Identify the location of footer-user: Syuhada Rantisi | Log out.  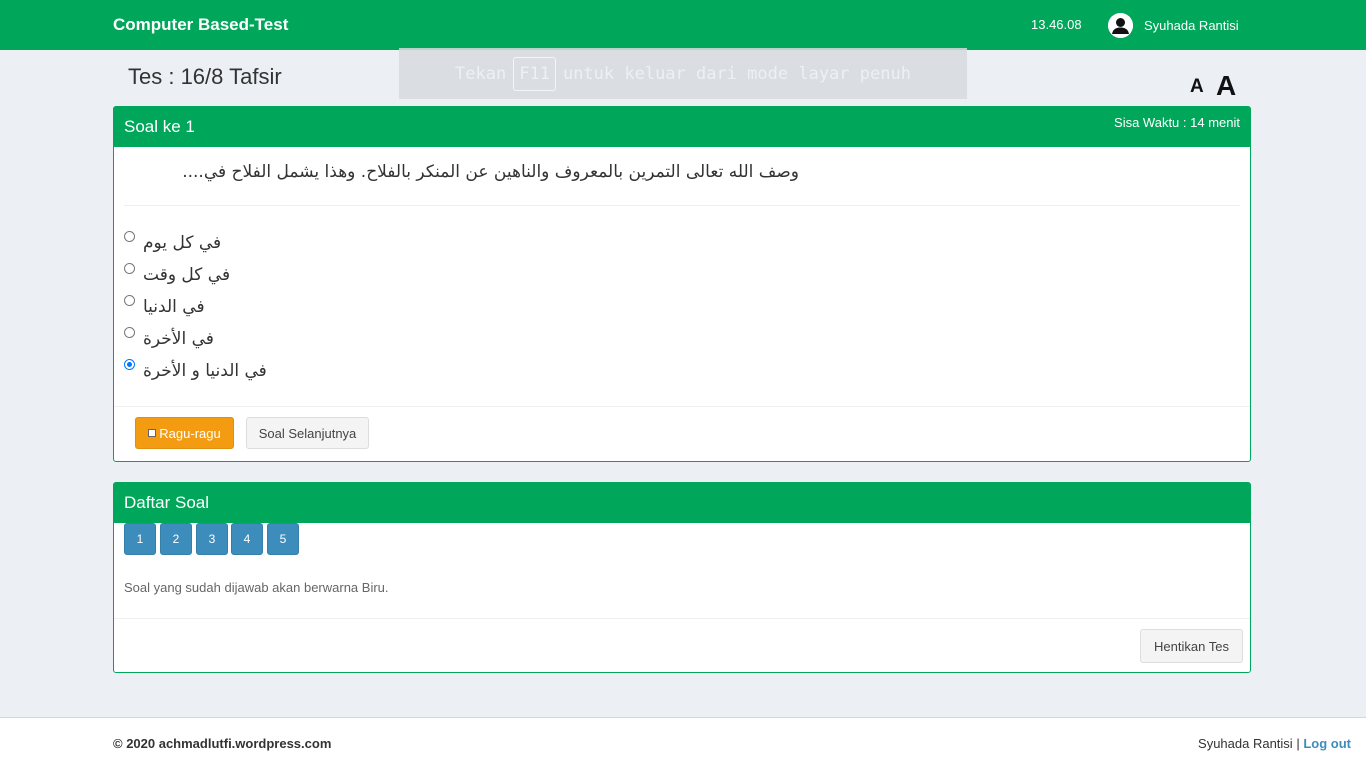
(1274, 743).